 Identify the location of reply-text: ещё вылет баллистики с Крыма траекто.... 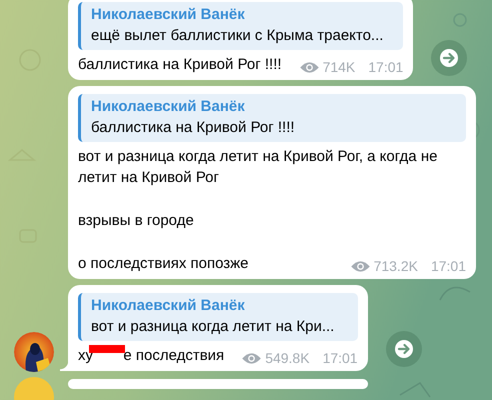
(237, 36).